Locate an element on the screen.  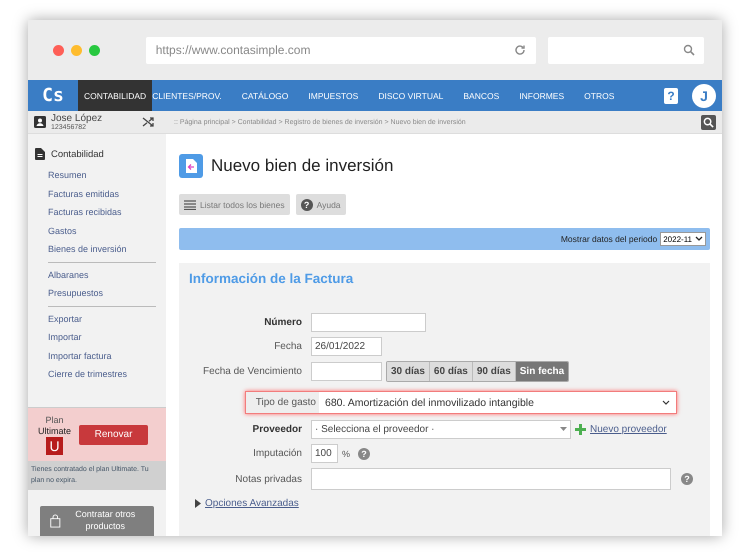
shop-button: Contratar otros productos is located at coordinates (97, 521).